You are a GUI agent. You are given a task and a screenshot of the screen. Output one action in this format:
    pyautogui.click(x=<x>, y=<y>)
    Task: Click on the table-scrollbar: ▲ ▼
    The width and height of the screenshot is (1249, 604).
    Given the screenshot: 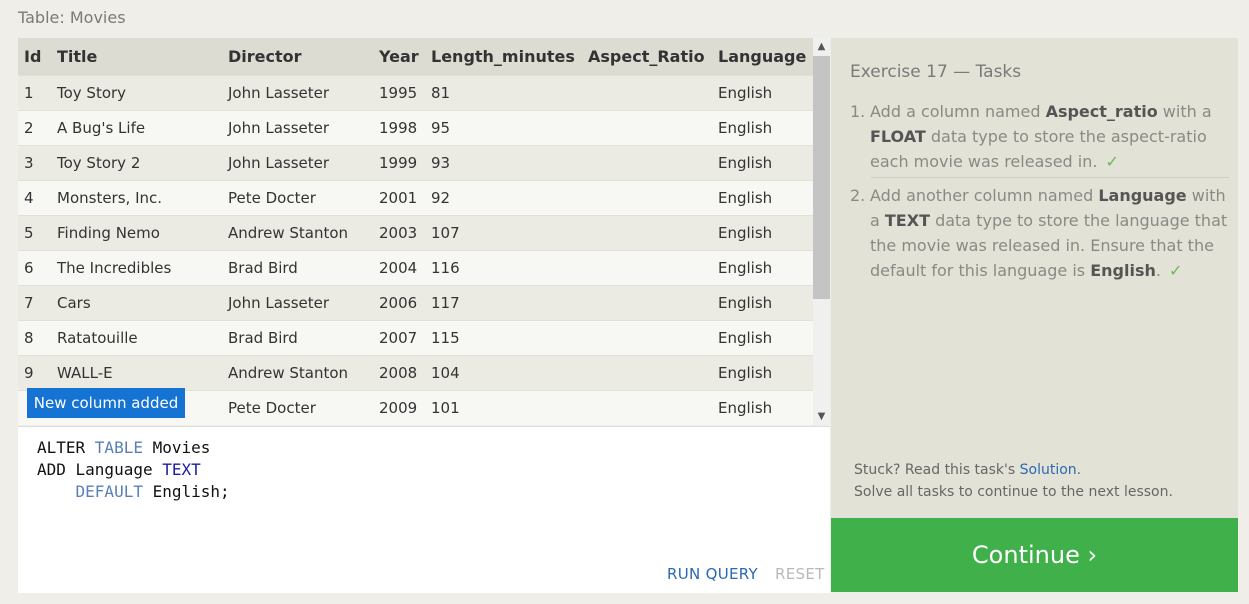 What is the action you would take?
    pyautogui.click(x=821, y=231)
    